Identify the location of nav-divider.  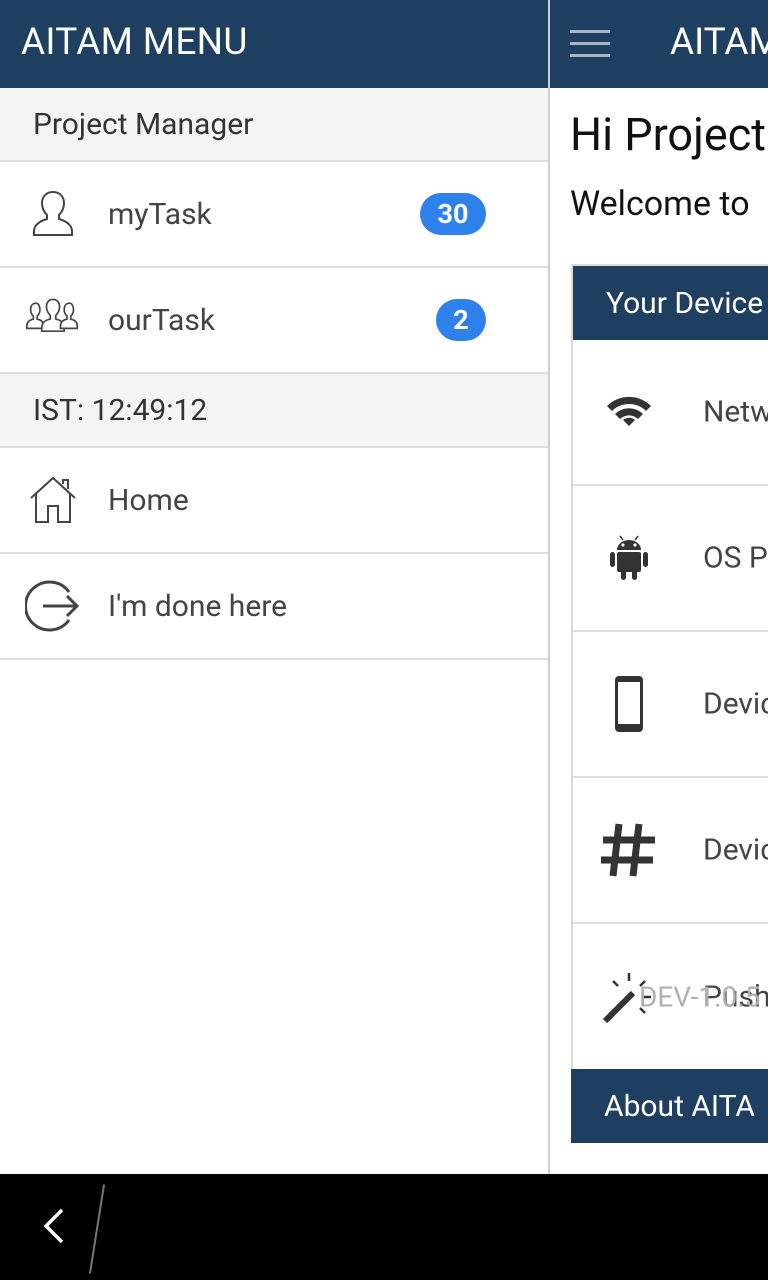
(97, 1229).